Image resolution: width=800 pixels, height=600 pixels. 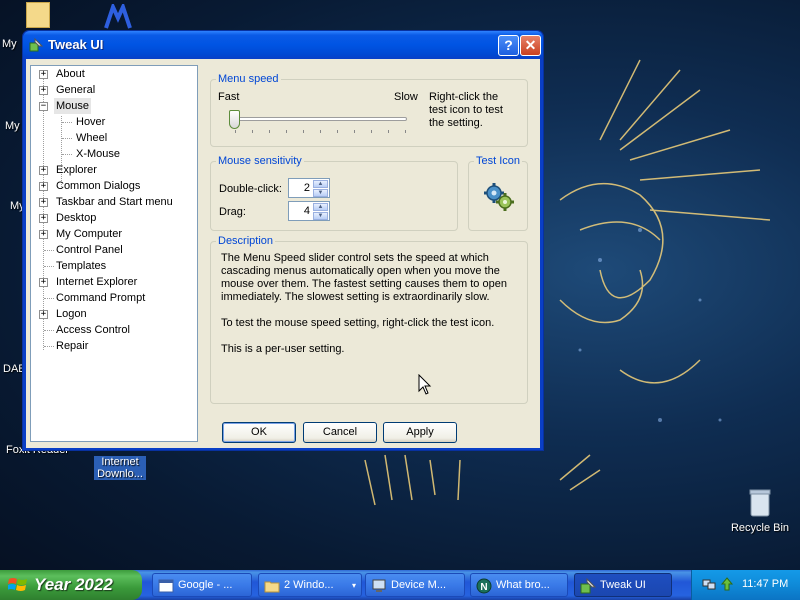 What do you see at coordinates (12, 126) in the screenshot?
I see `desktop-label-my-2: My` at bounding box center [12, 126].